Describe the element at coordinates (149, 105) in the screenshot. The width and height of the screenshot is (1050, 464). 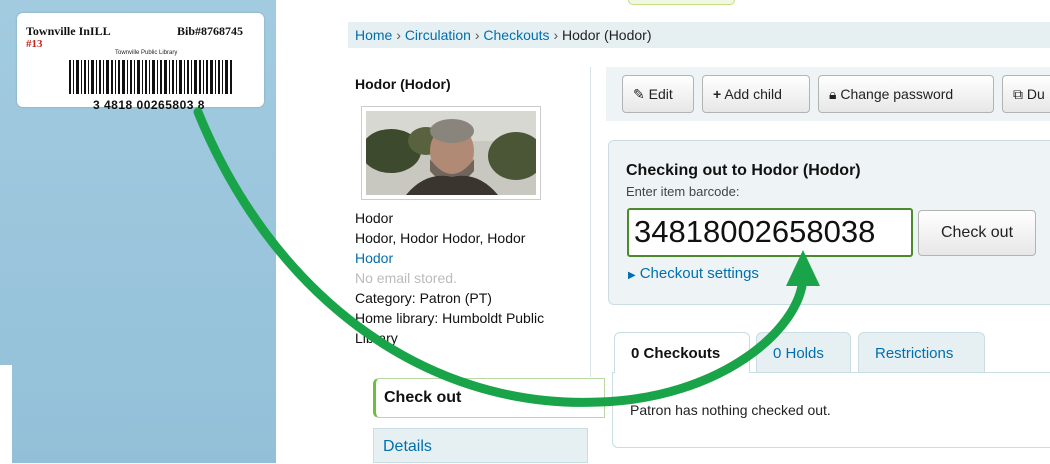
I see `label-barcode-digits: 3 4818 00265803 8` at that location.